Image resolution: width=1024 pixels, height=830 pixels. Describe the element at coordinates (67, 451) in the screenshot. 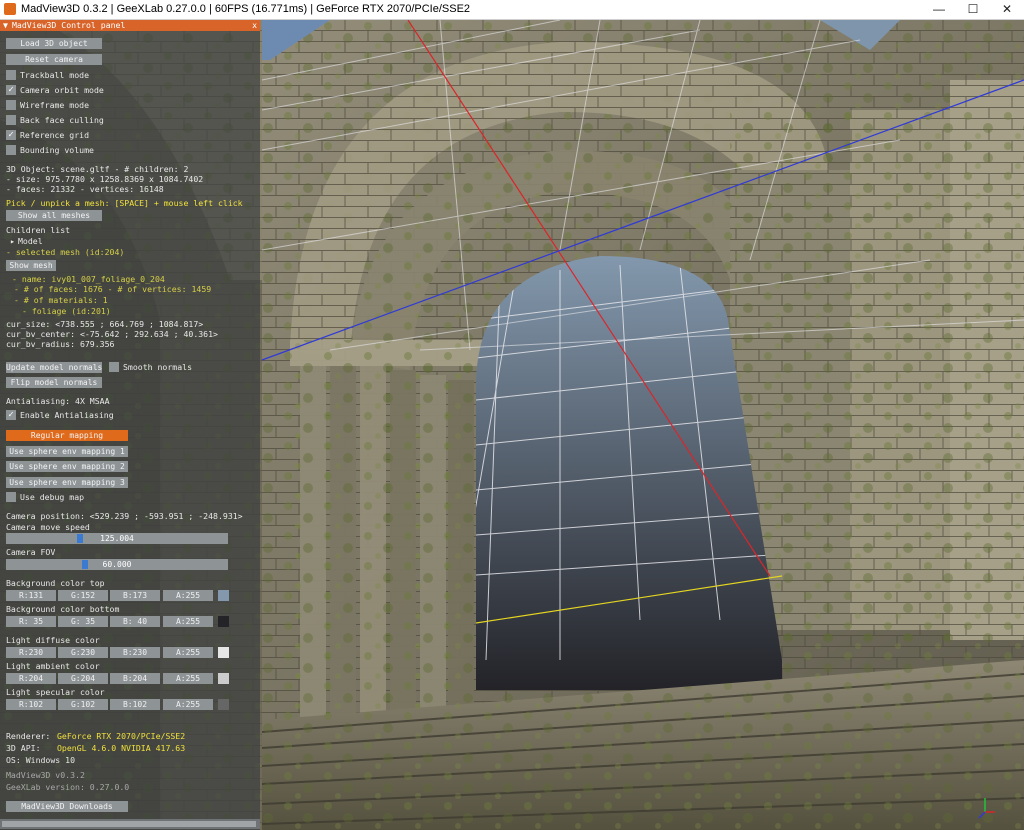

I see `sphere-env-mapping-1-button: Use sphere env mapping 1` at that location.